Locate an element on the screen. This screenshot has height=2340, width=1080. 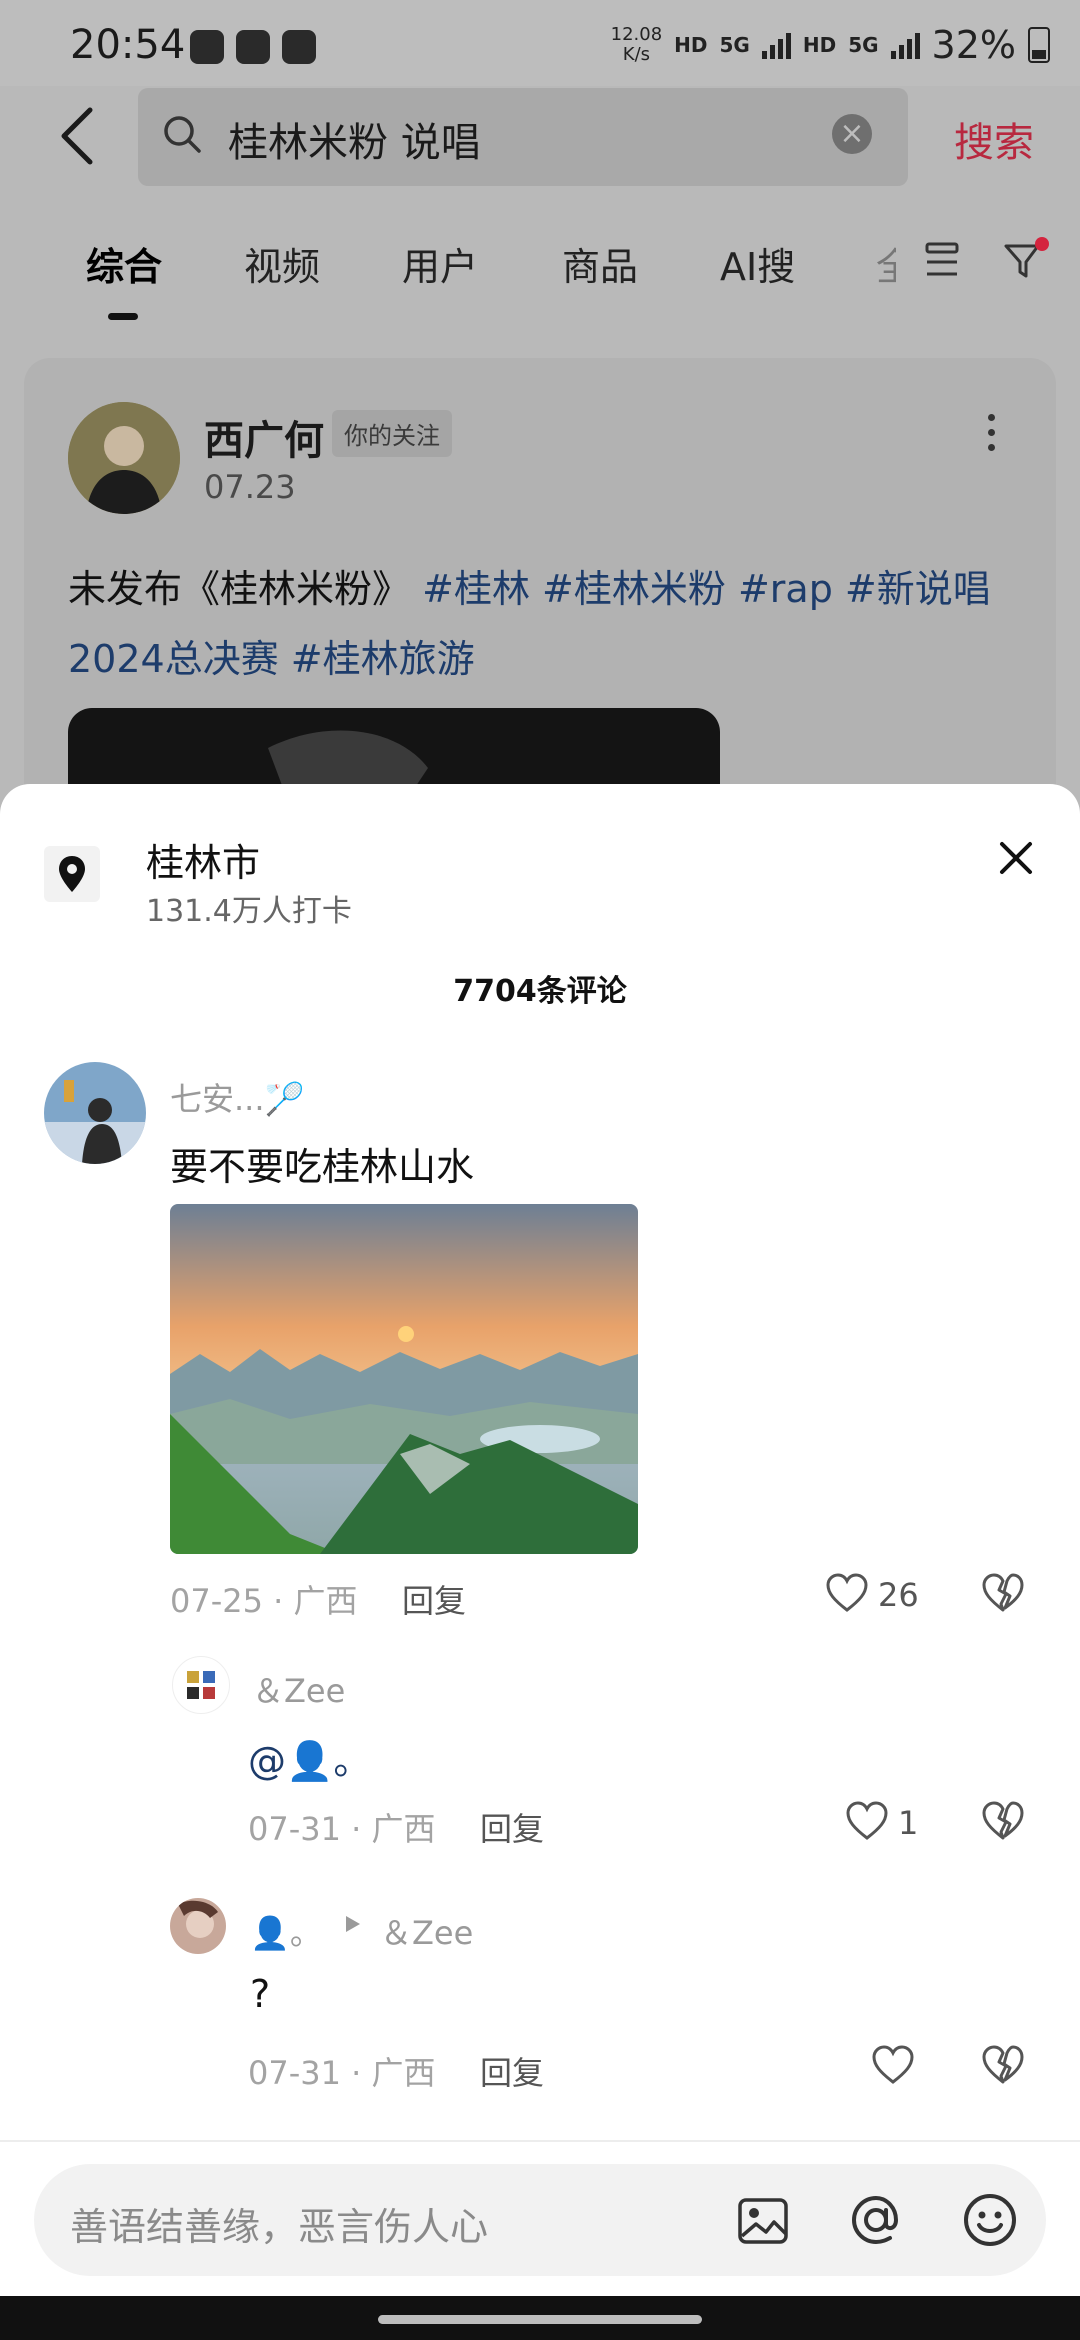
net-speed: 12.08 K/s is located at coordinates (637, 45).